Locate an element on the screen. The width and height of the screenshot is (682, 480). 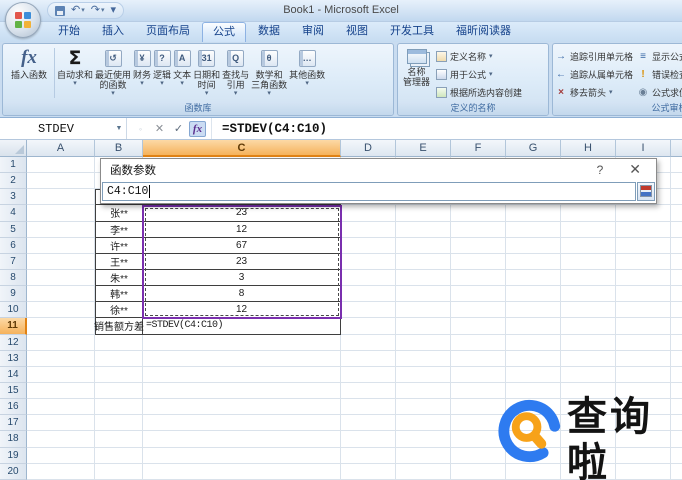
cell-B5: 李** is located at coordinates (119, 229).